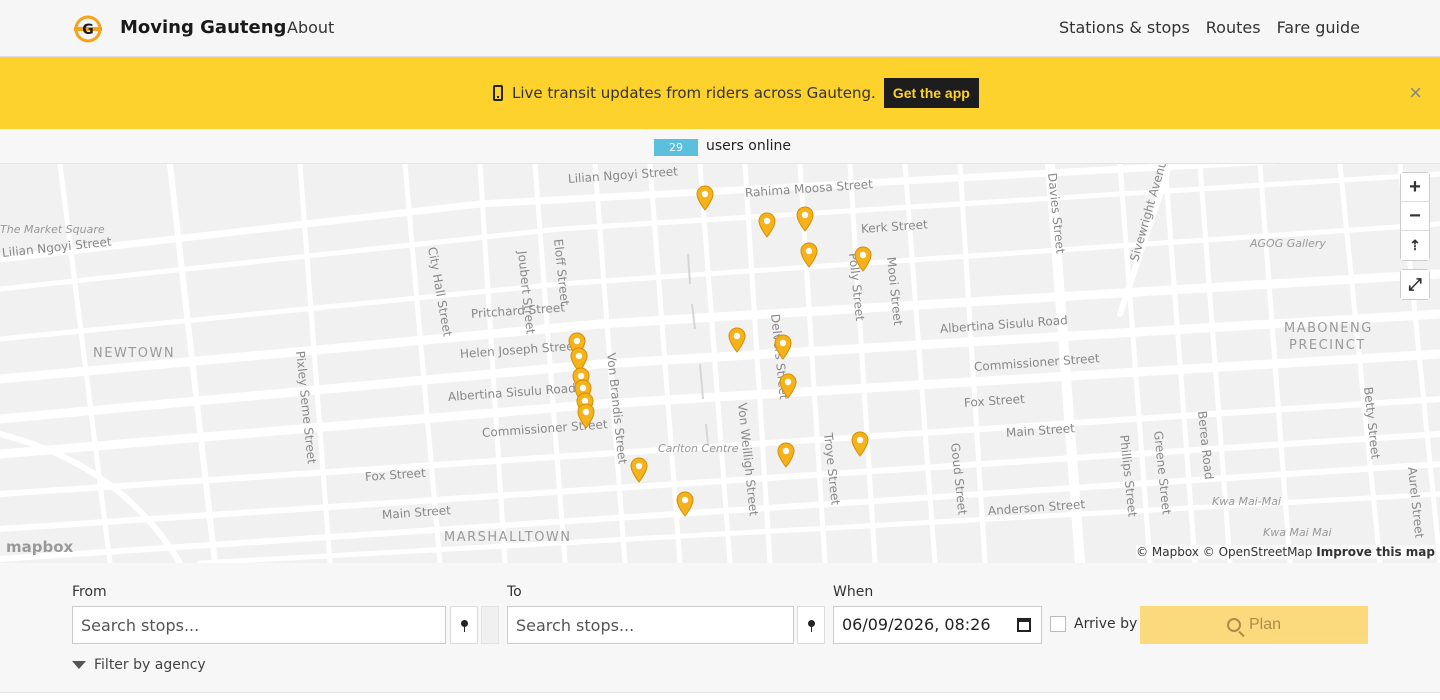 Image resolution: width=1440 pixels, height=700 pixels. Describe the element at coordinates (811, 625) in the screenshot. I see `to-location-pin-icon` at that location.